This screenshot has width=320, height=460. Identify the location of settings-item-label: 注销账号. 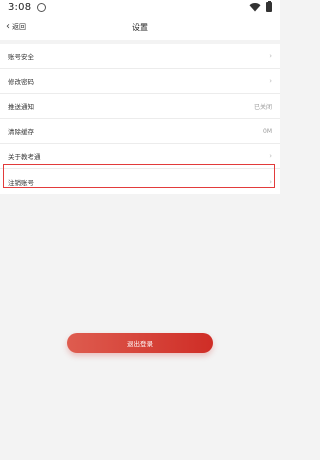
(21, 182).